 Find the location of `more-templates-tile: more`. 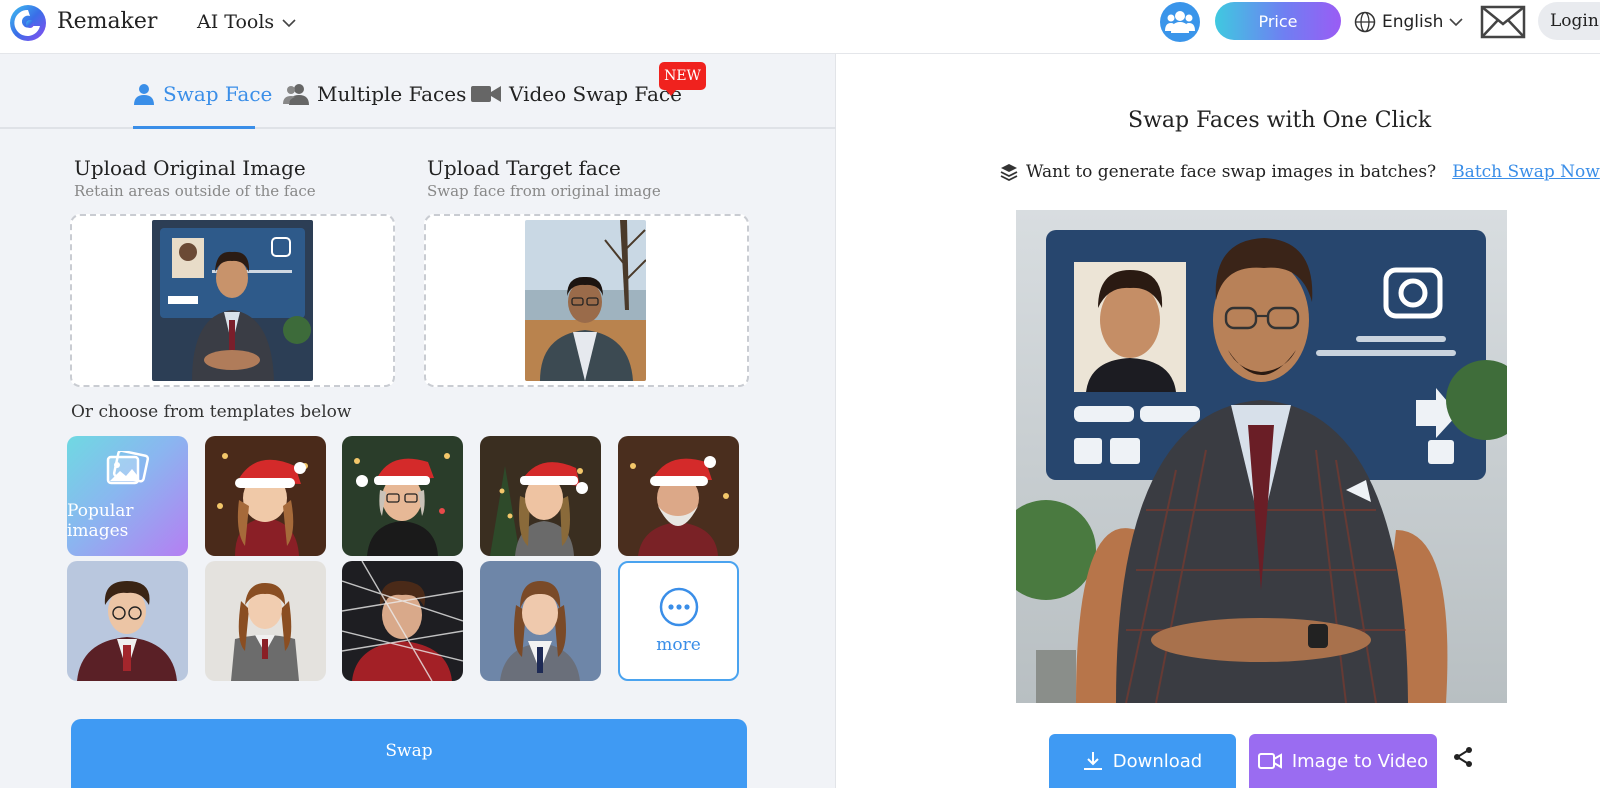

more-templates-tile: more is located at coordinates (678, 621).